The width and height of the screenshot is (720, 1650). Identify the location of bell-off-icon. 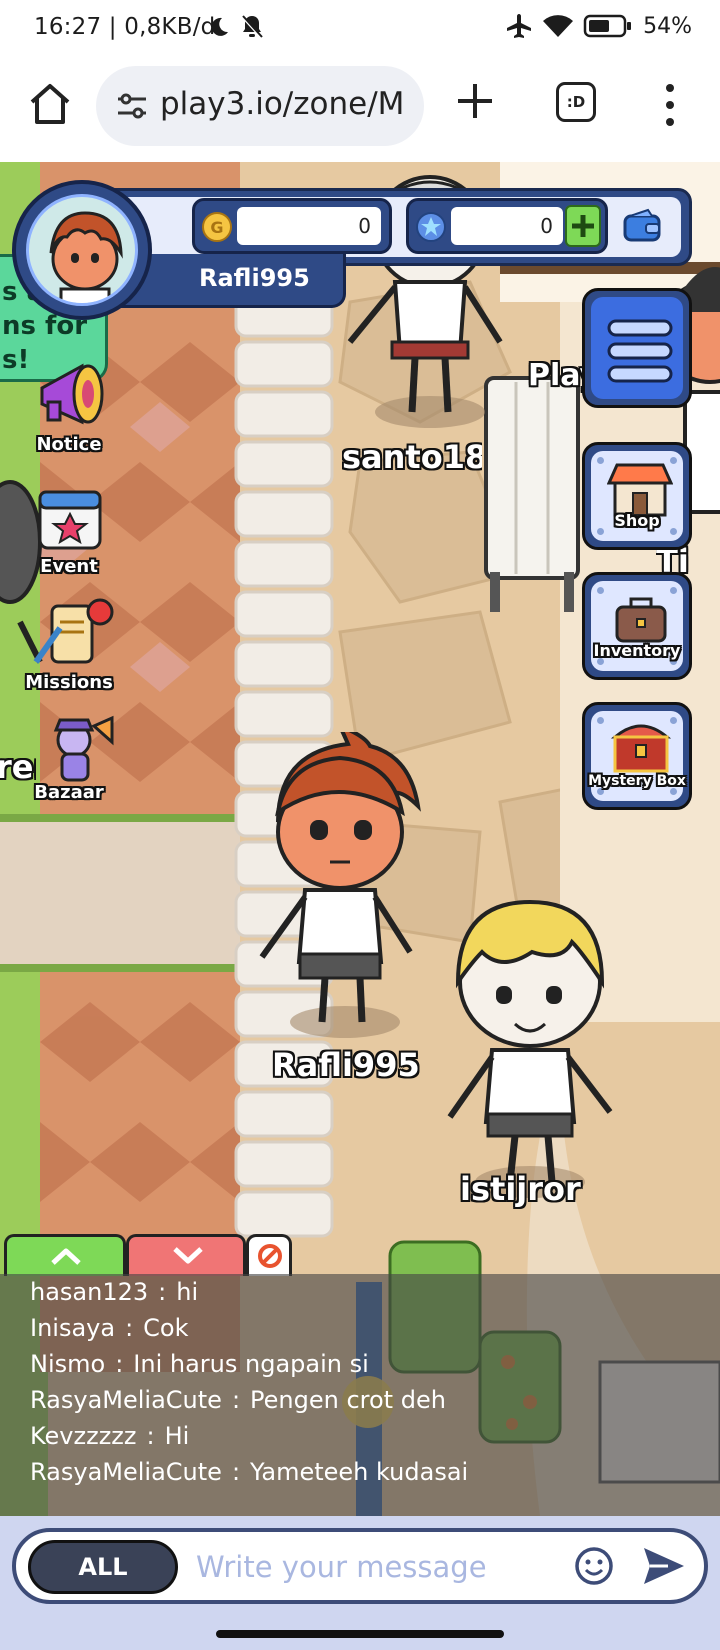
(252, 27).